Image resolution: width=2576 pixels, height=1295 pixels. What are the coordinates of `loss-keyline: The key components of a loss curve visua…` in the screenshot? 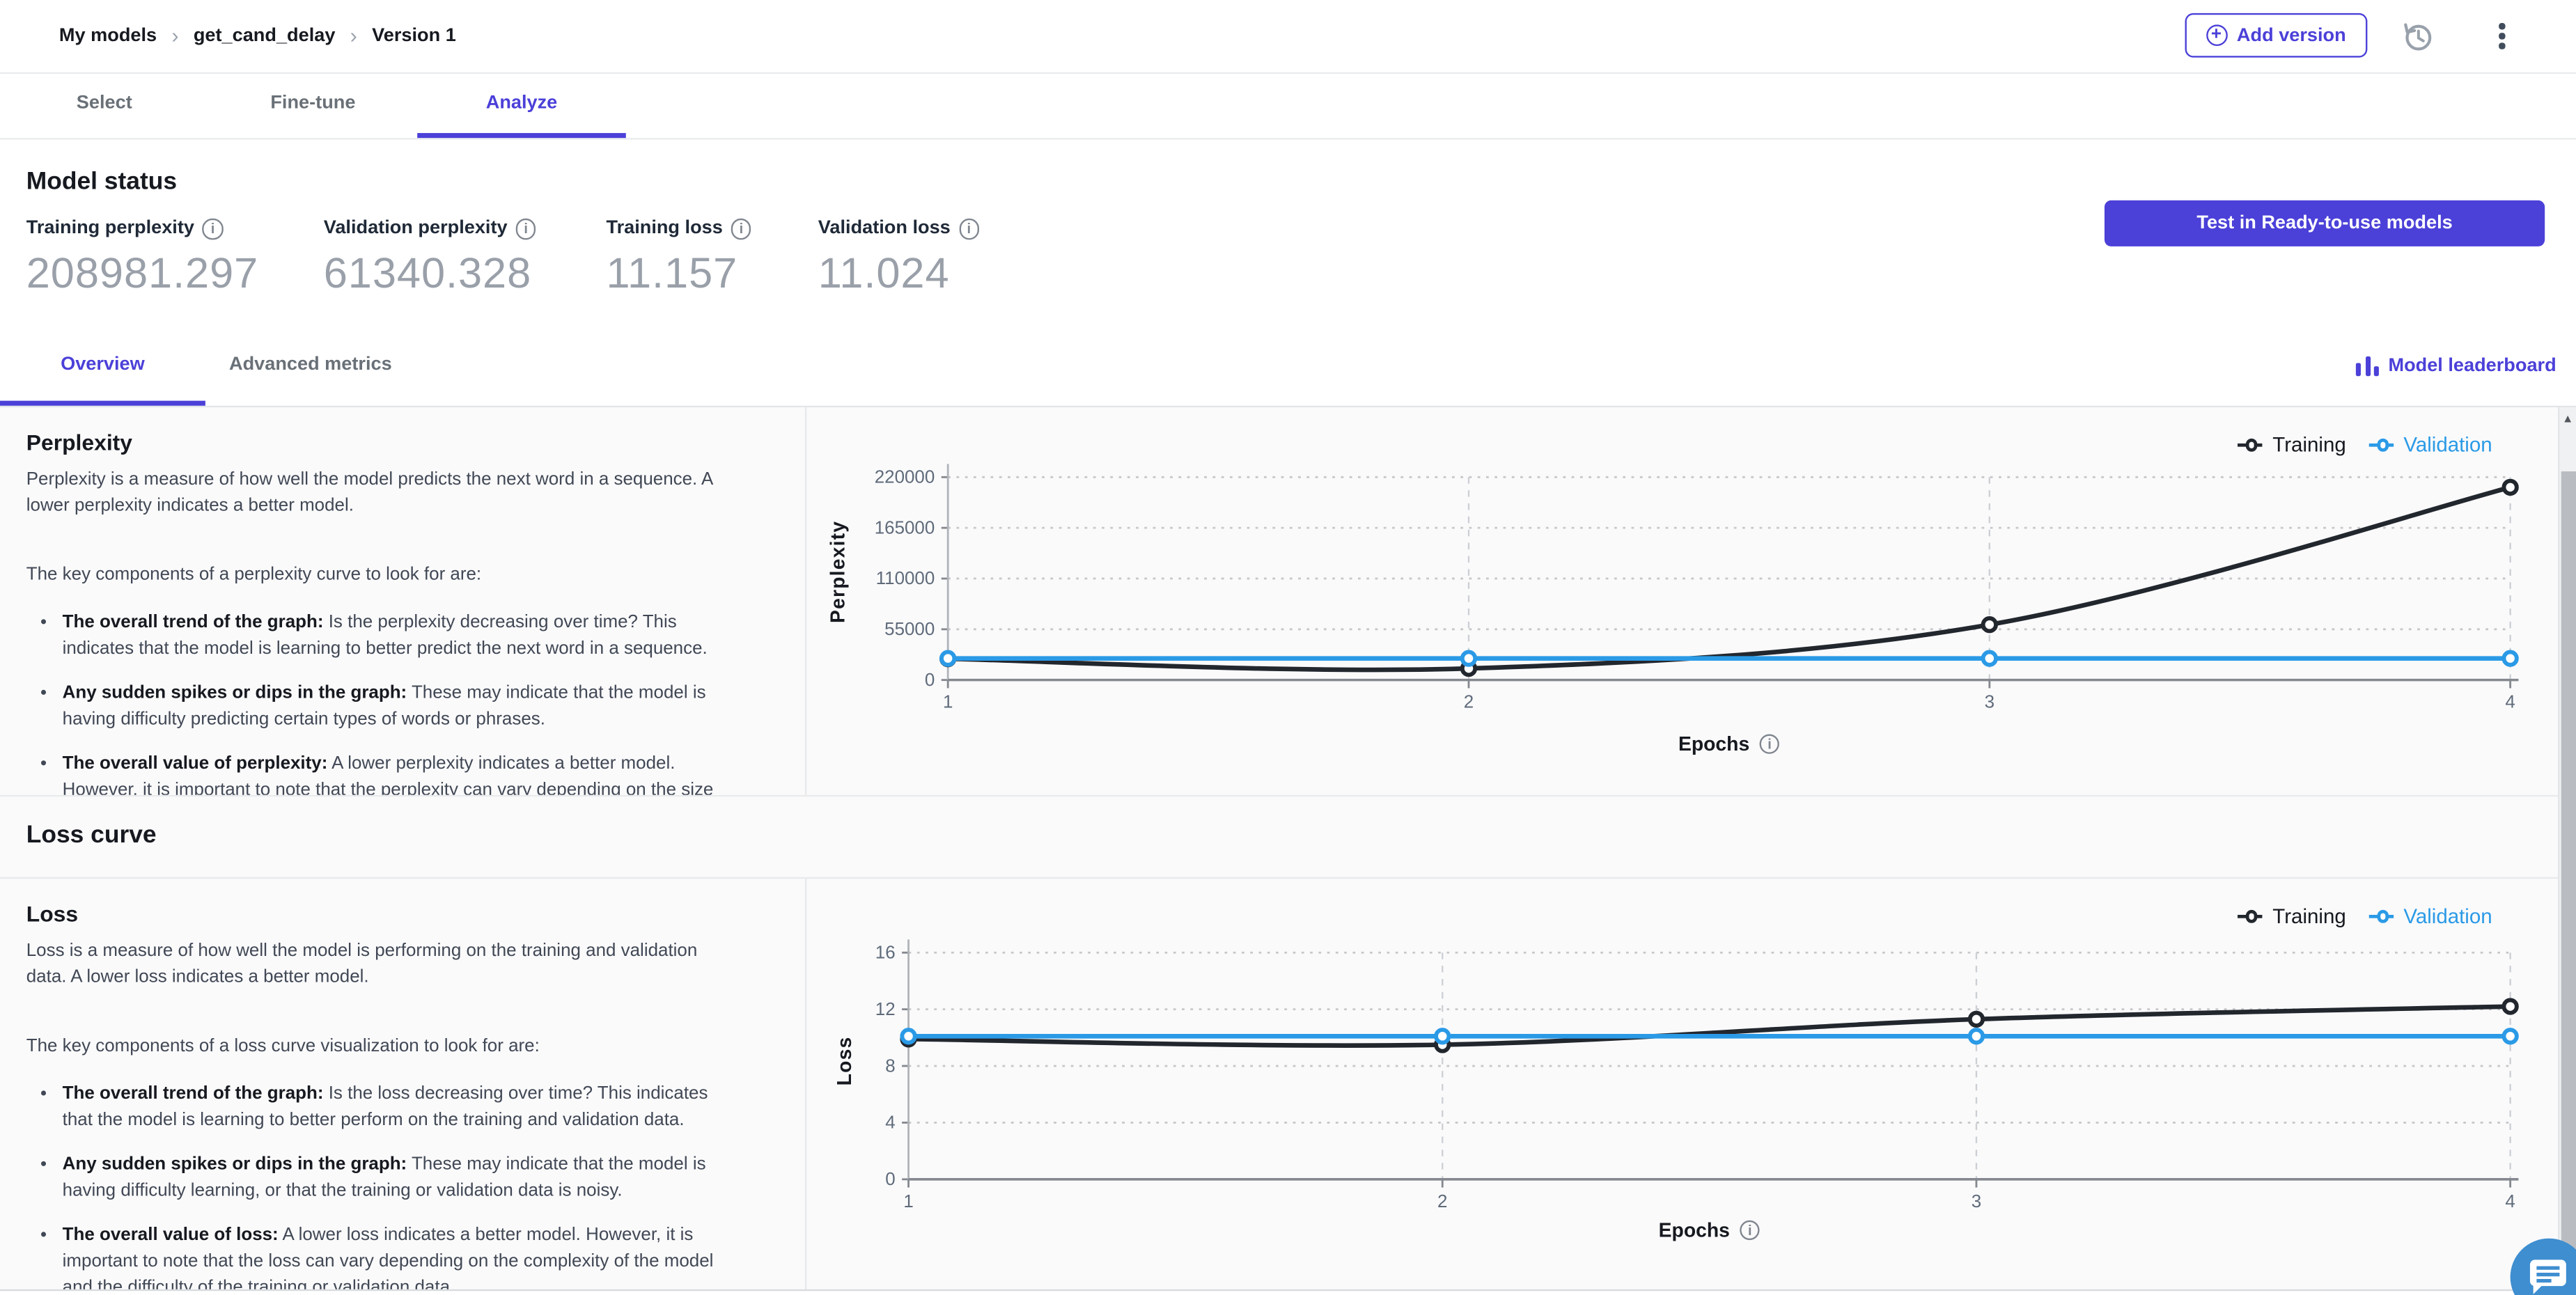 It's located at (283, 1046).